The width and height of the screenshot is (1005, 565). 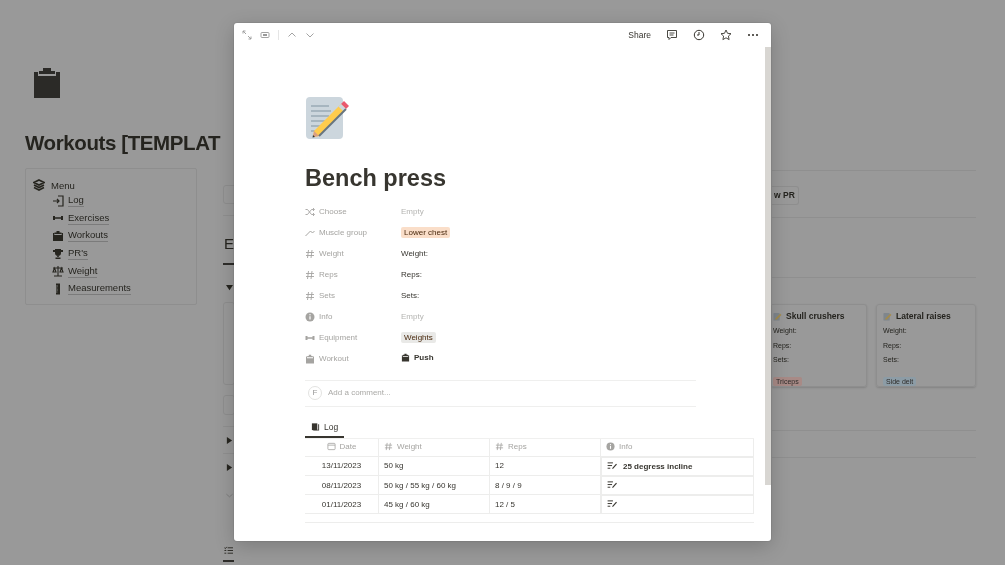 What do you see at coordinates (99, 289) in the screenshot?
I see `menu-link: Measurements` at bounding box center [99, 289].